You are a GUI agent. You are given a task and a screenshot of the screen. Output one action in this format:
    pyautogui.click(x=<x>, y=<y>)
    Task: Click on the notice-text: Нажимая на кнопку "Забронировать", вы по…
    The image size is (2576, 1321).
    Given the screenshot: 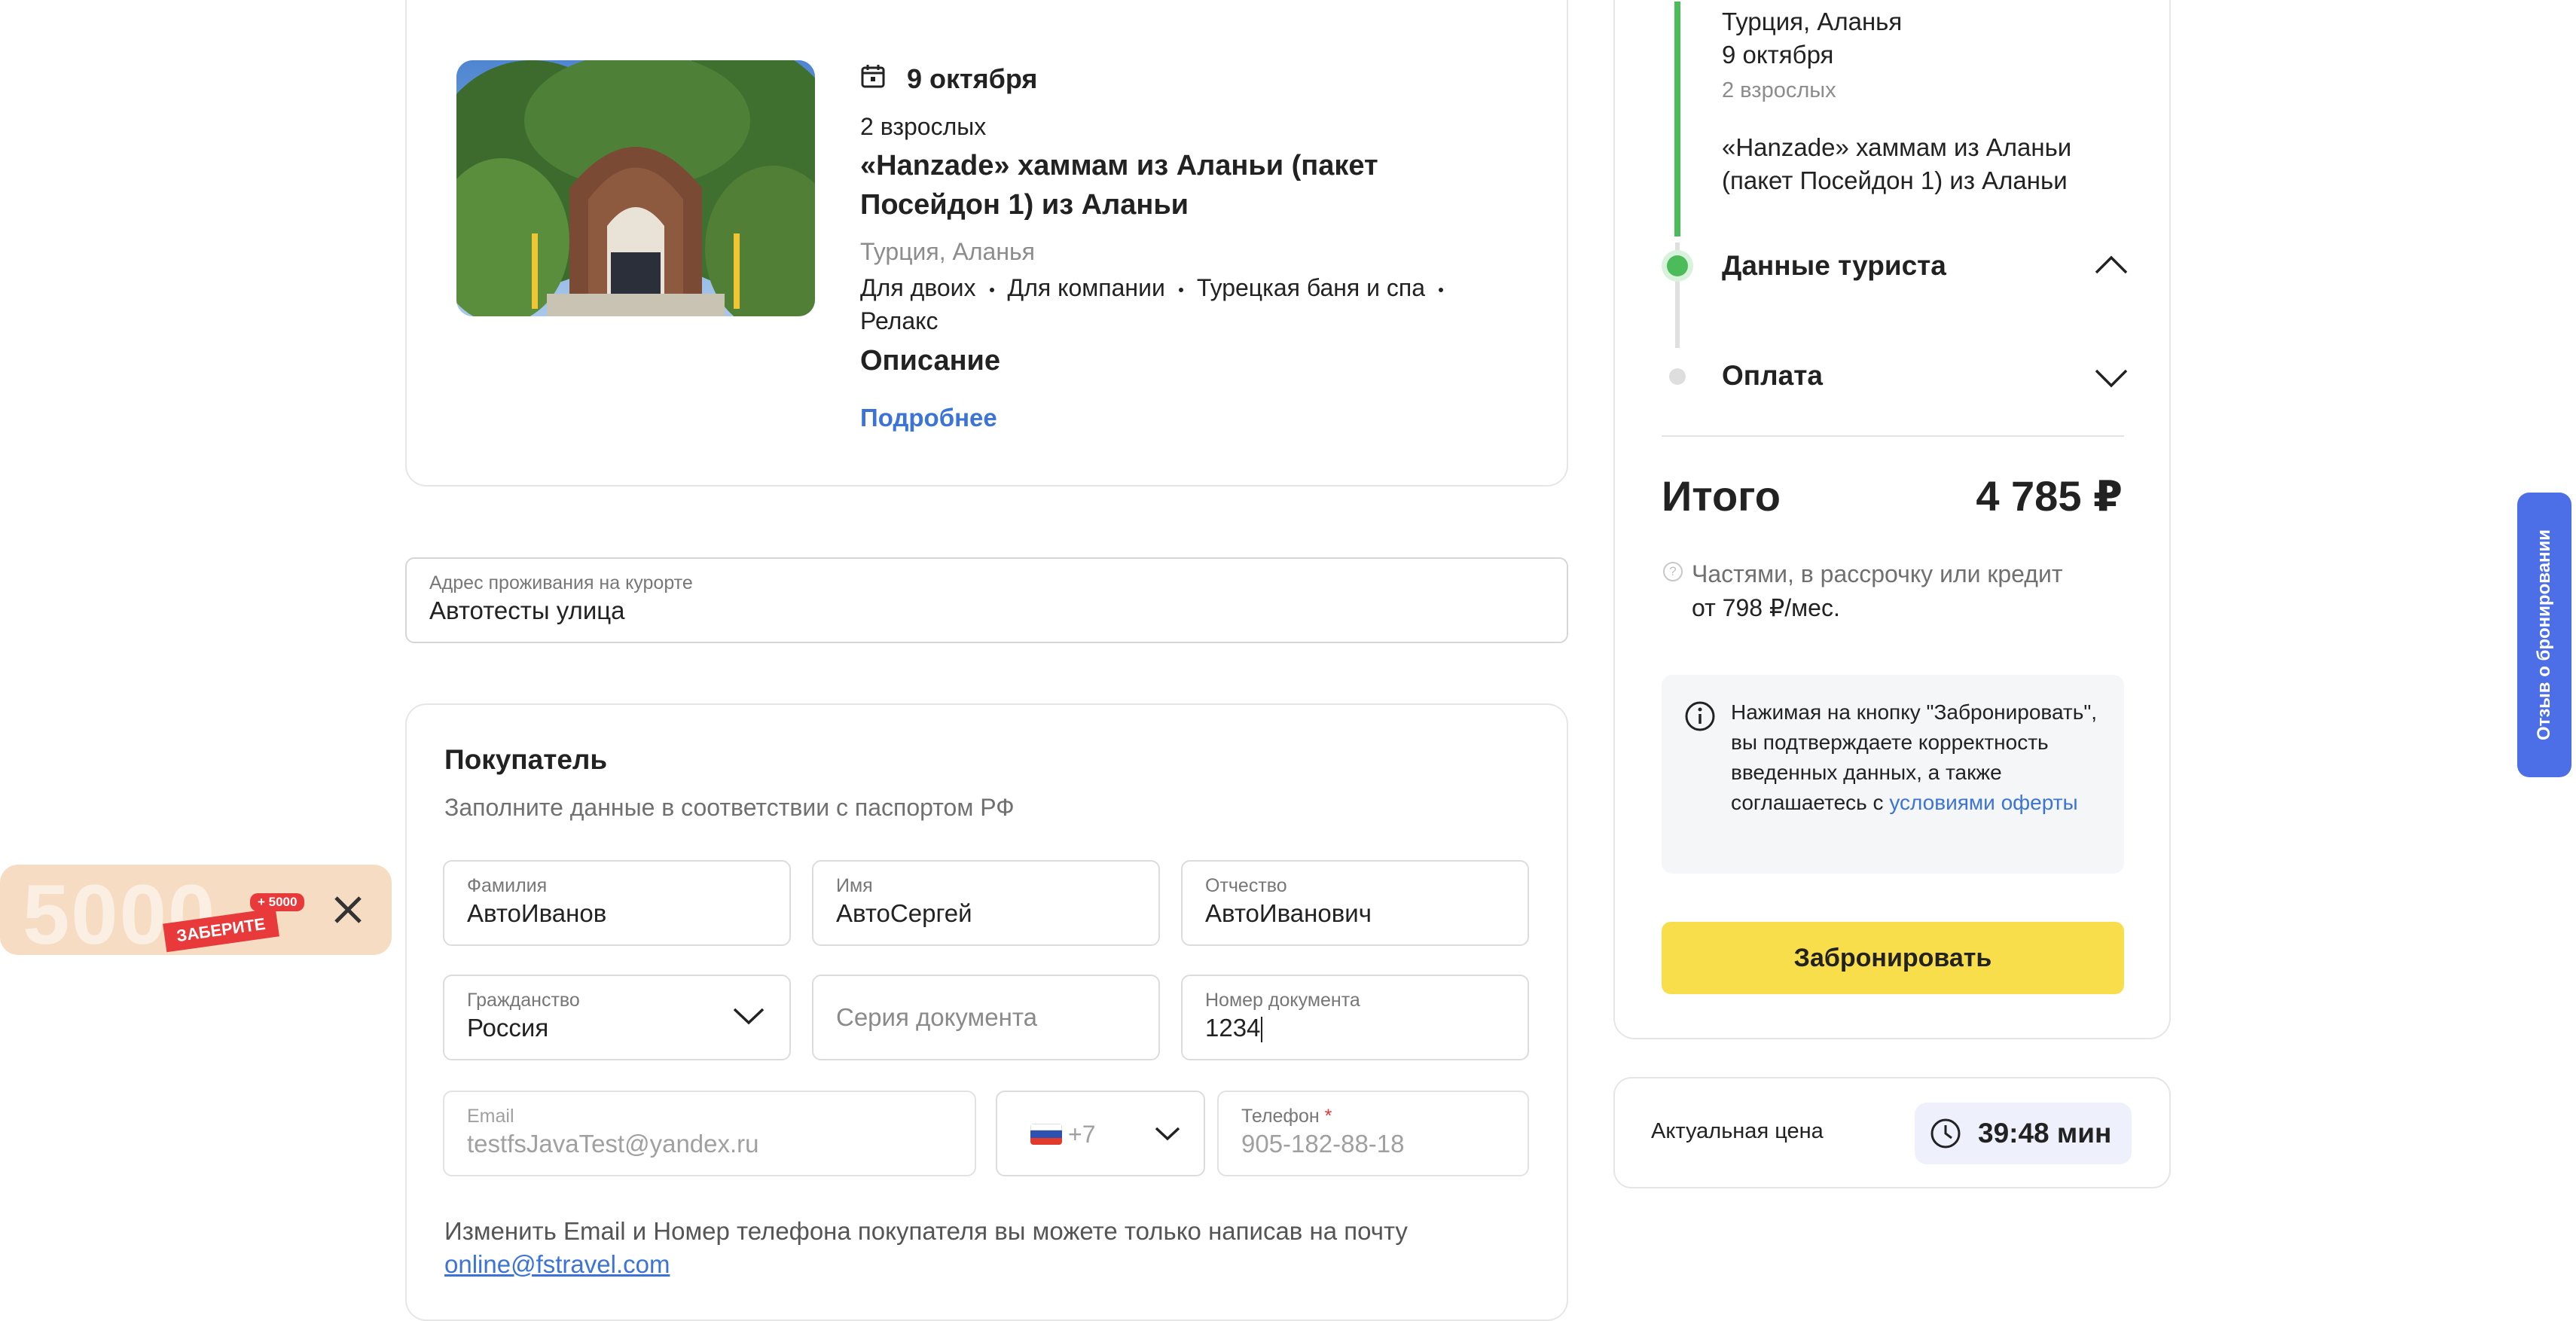 What is the action you would take?
    pyautogui.click(x=1915, y=757)
    